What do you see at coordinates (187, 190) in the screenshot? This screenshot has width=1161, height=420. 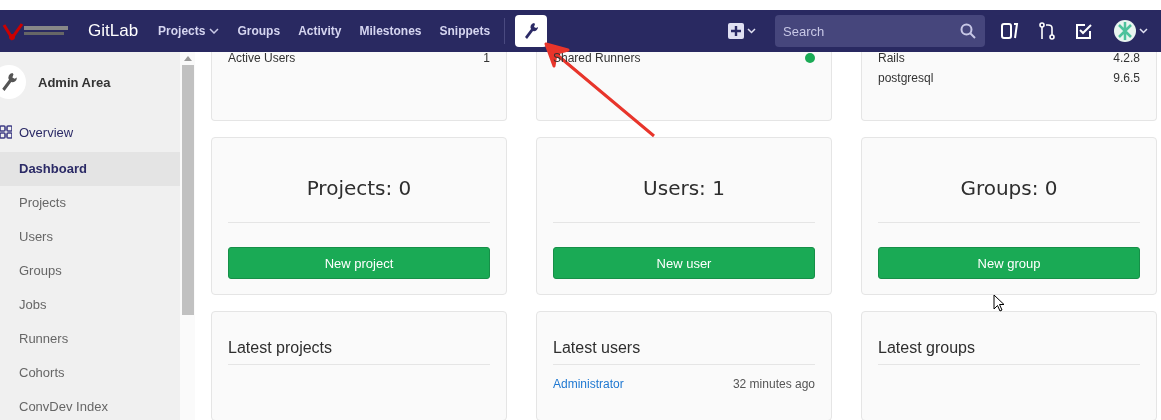 I see `scroll-thumb` at bounding box center [187, 190].